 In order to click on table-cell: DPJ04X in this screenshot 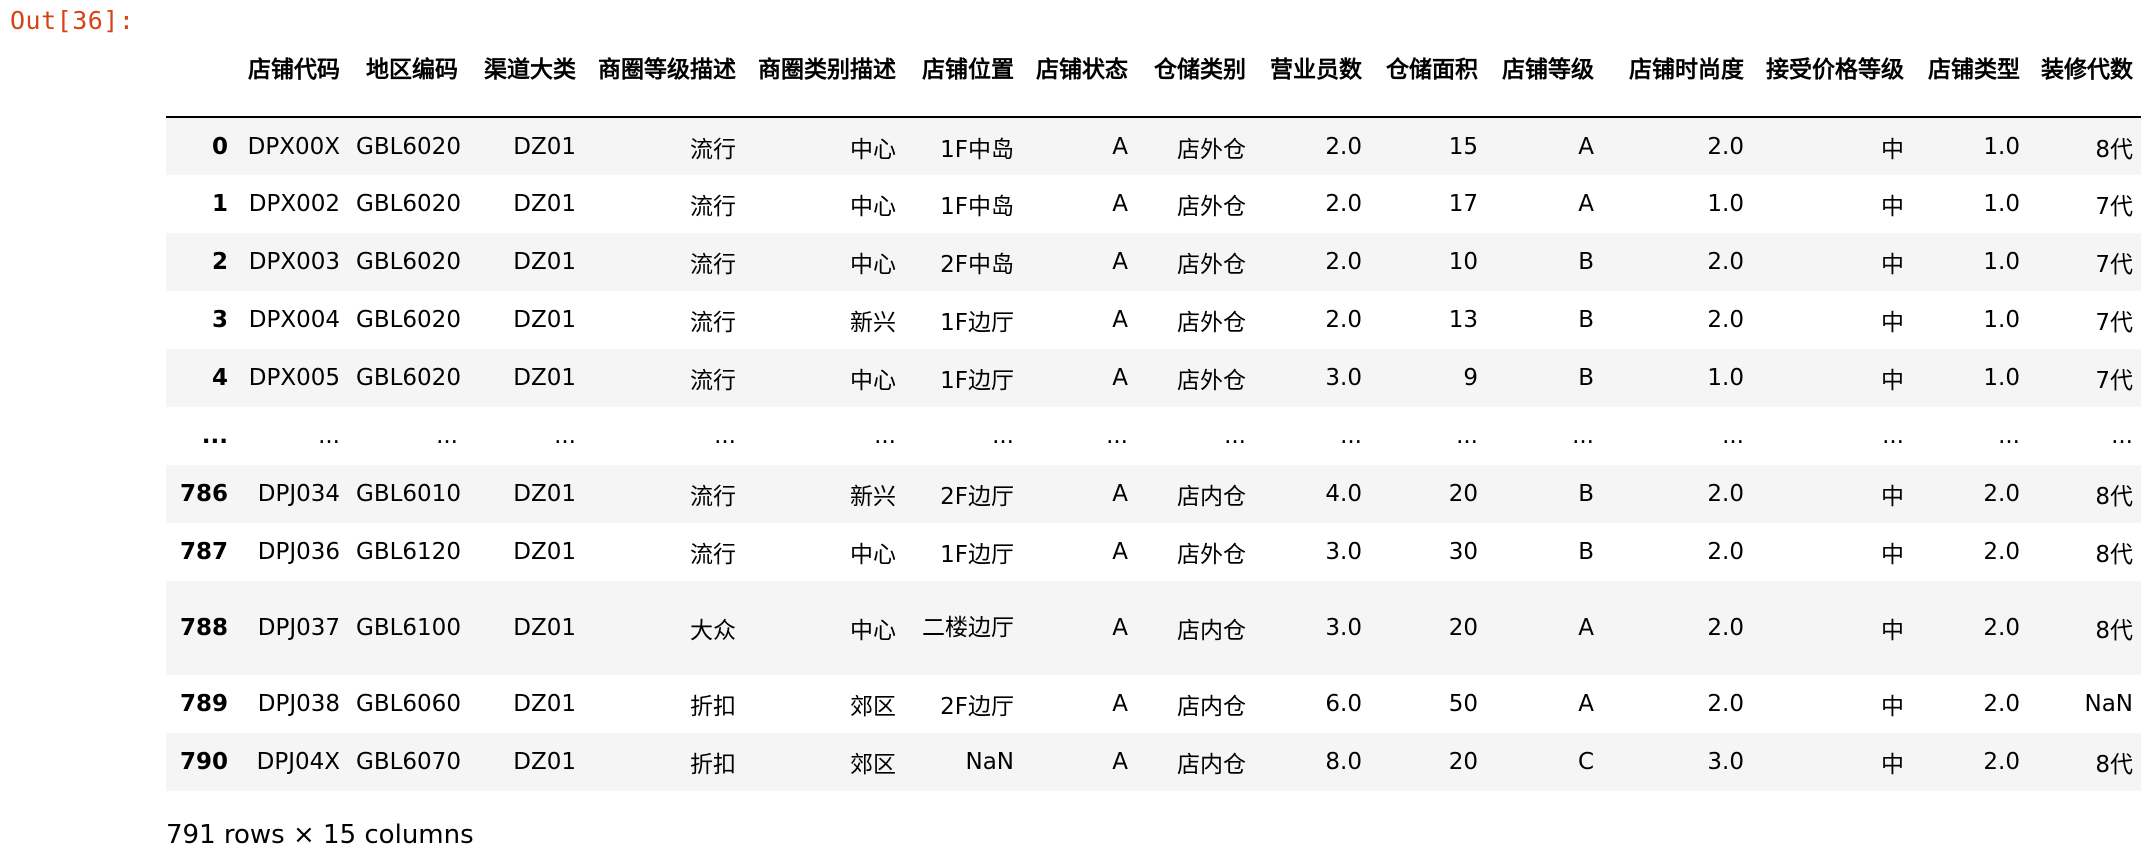, I will do `click(298, 762)`.